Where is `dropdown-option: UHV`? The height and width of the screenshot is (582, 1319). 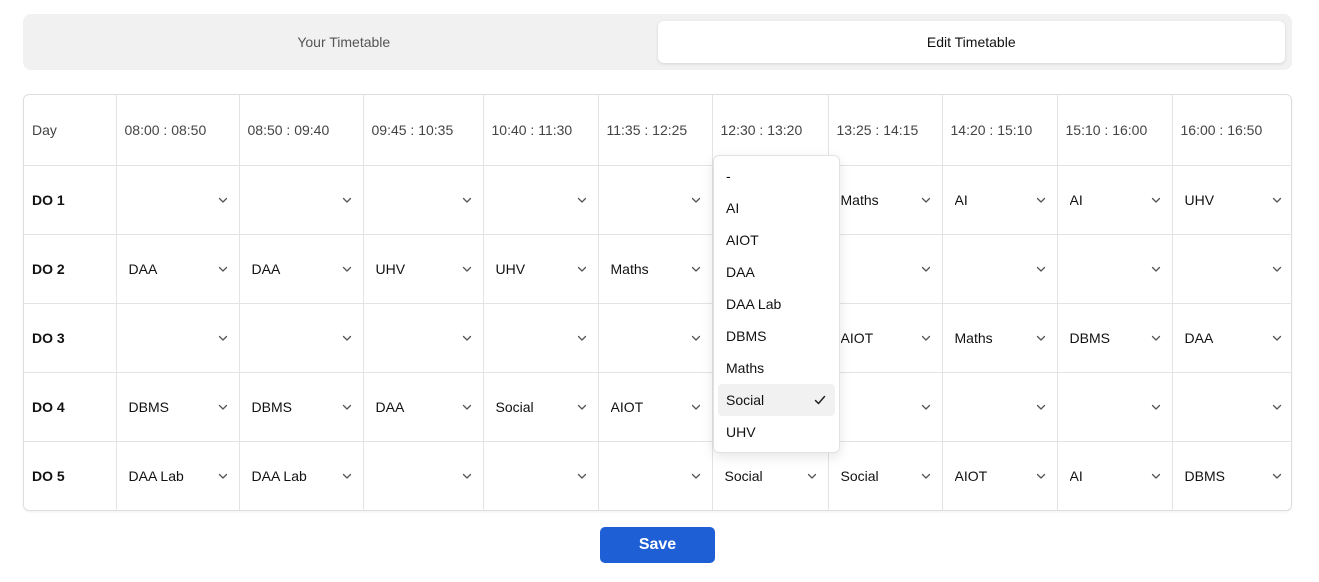 dropdown-option: UHV is located at coordinates (776, 432).